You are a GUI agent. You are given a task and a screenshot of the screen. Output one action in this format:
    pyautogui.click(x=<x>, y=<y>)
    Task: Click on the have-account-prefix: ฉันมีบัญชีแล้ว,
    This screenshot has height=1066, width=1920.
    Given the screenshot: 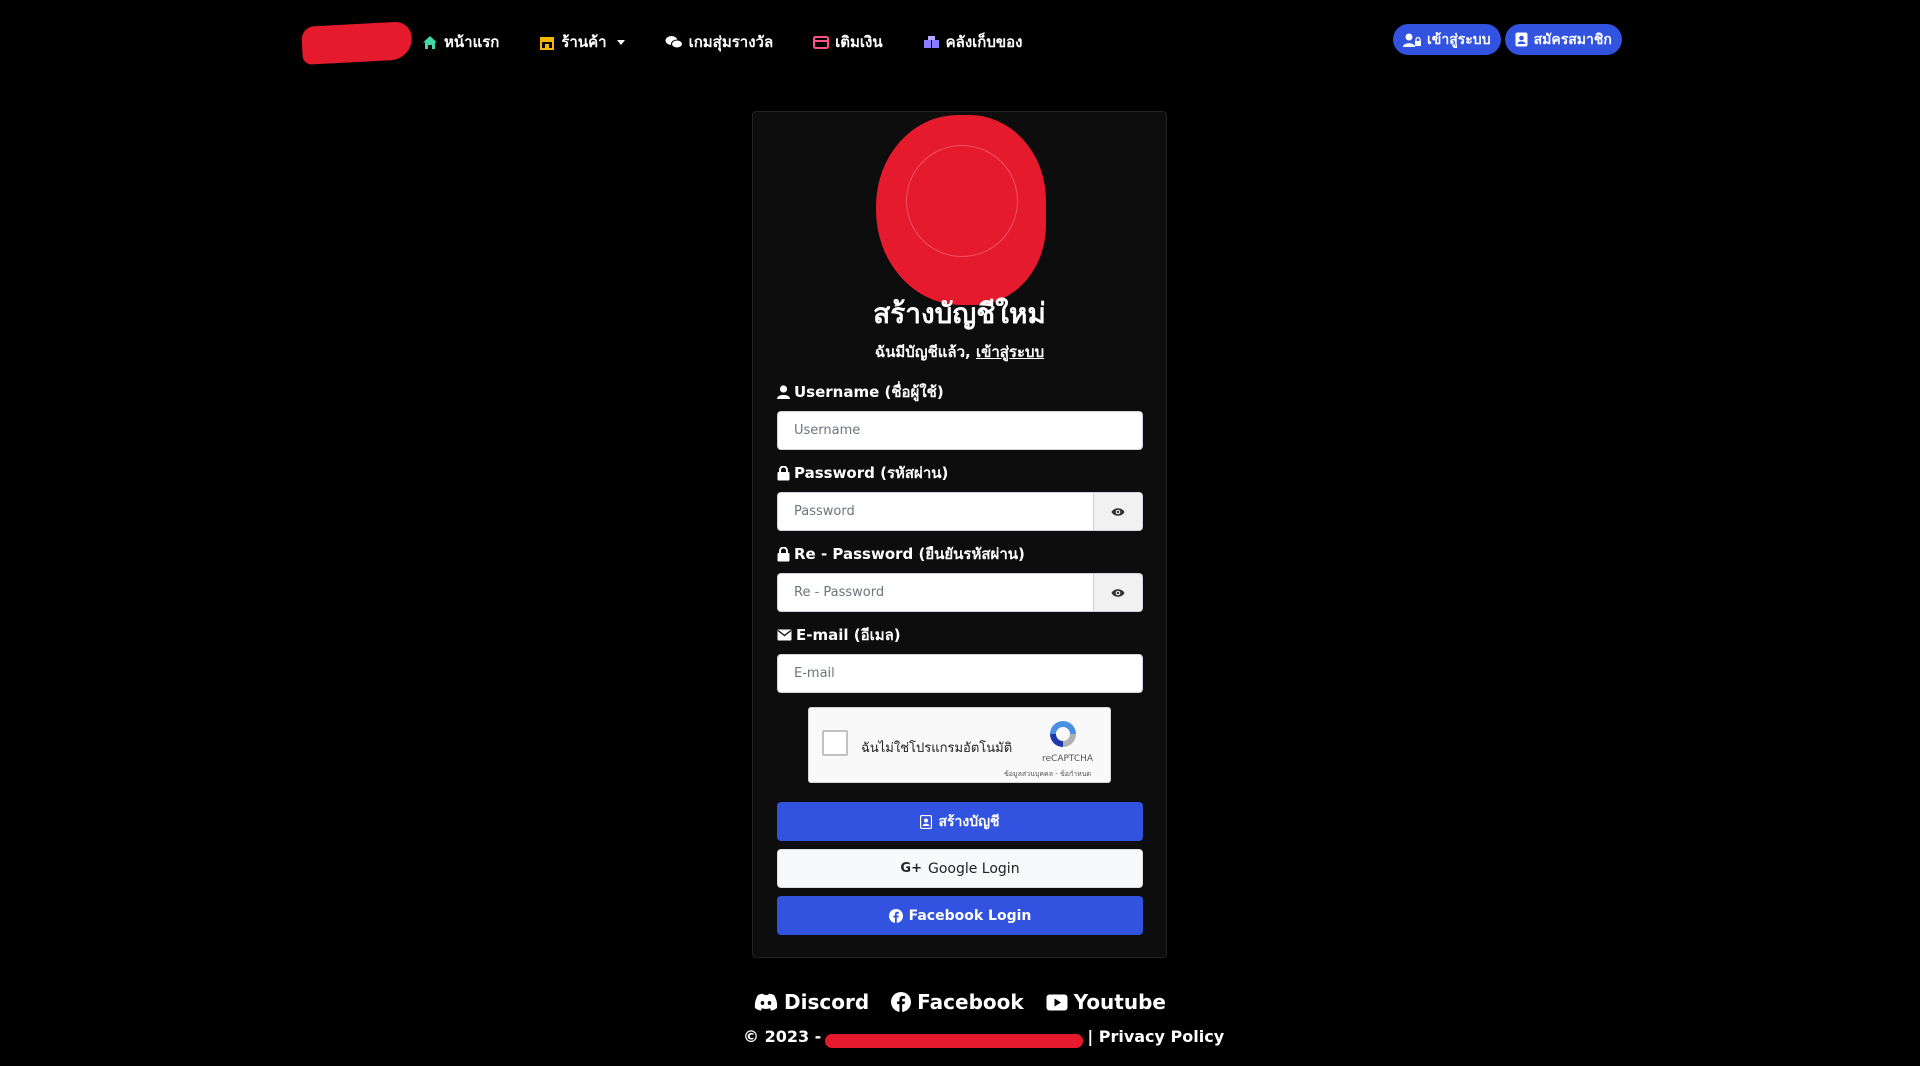 What is the action you would take?
    pyautogui.click(x=922, y=352)
    